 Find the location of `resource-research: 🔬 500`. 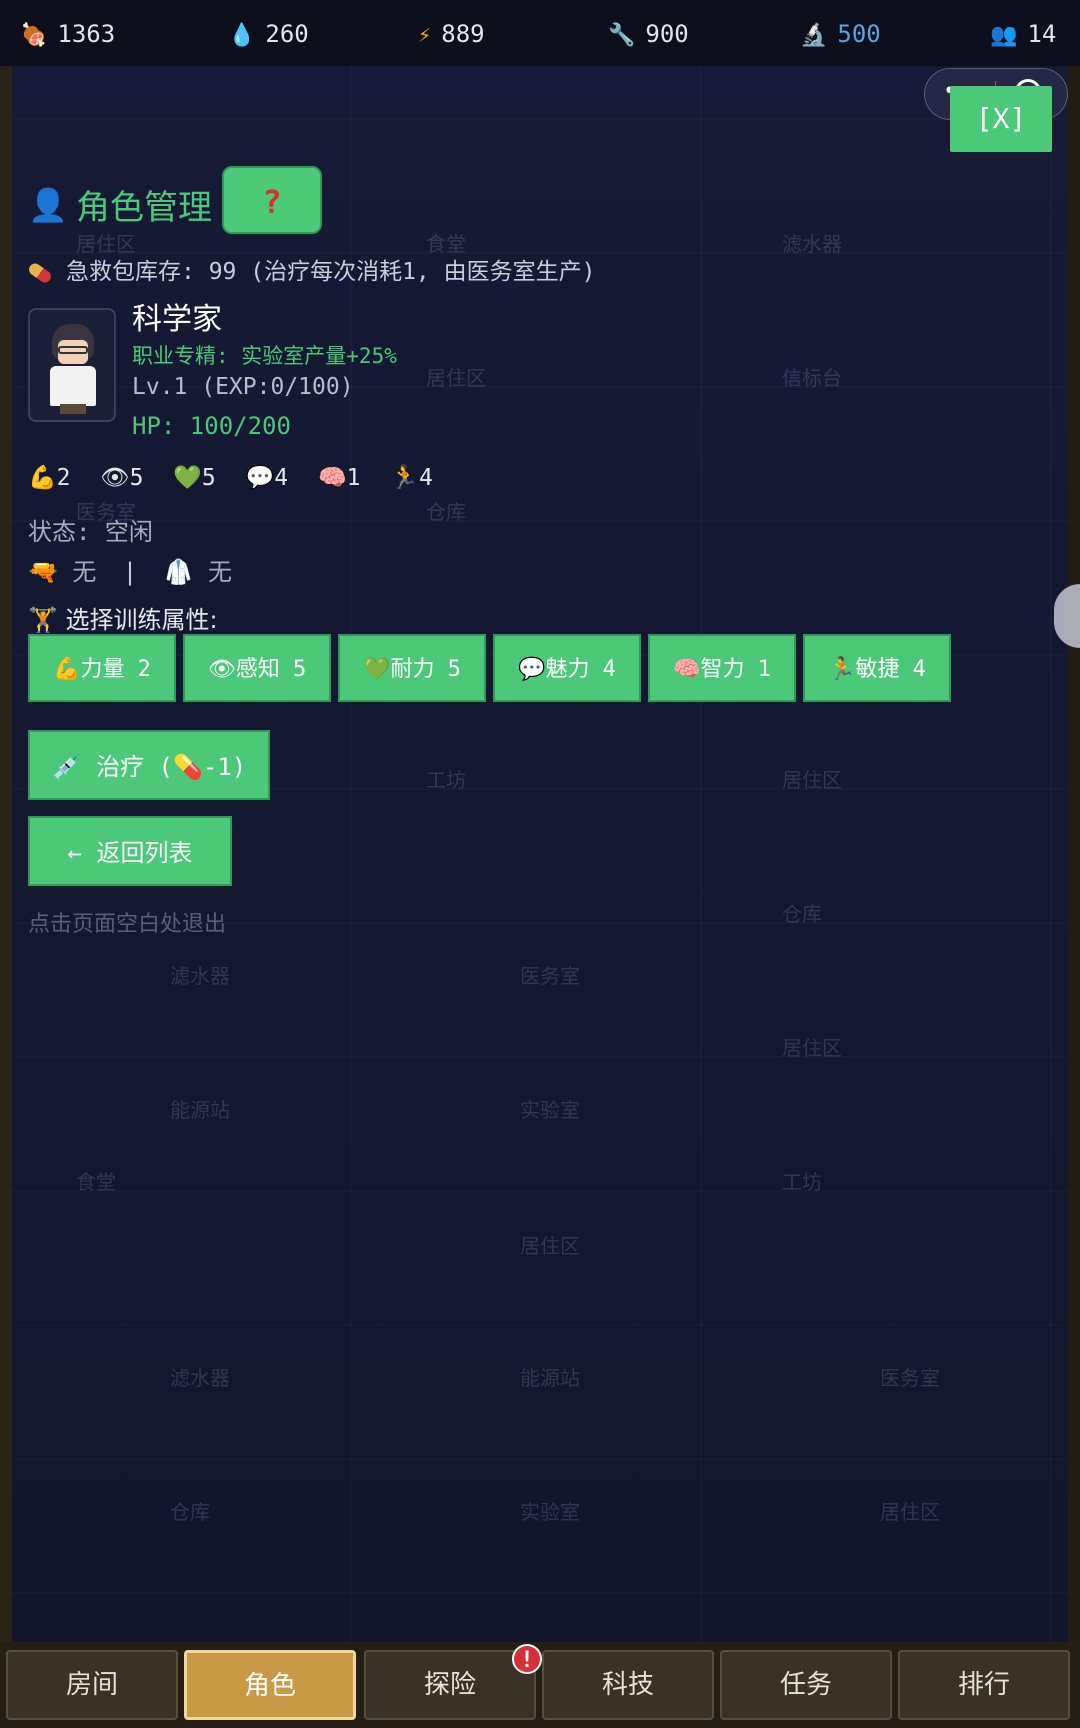

resource-research: 🔬 500 is located at coordinates (840, 34).